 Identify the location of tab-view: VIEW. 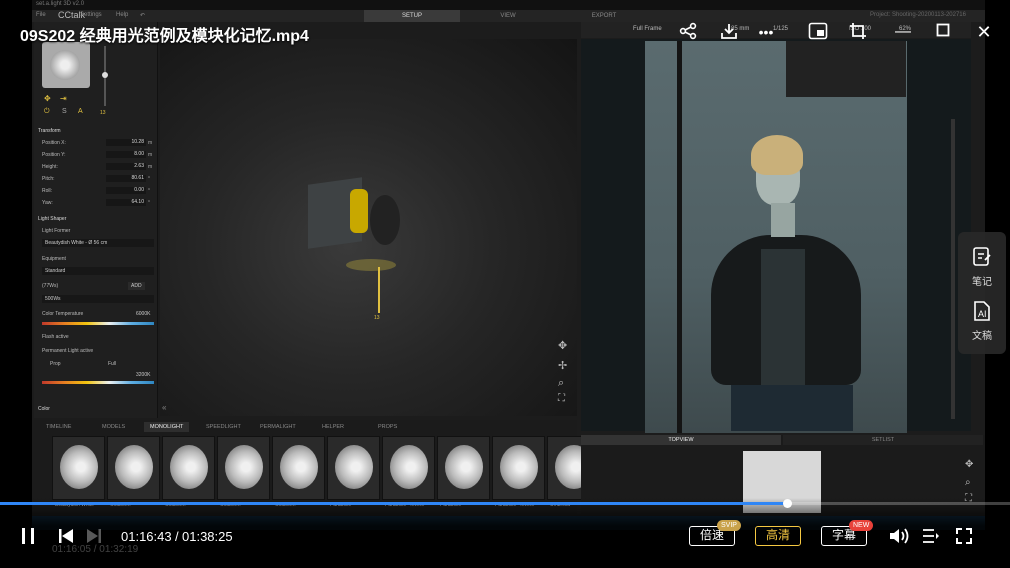
(508, 16).